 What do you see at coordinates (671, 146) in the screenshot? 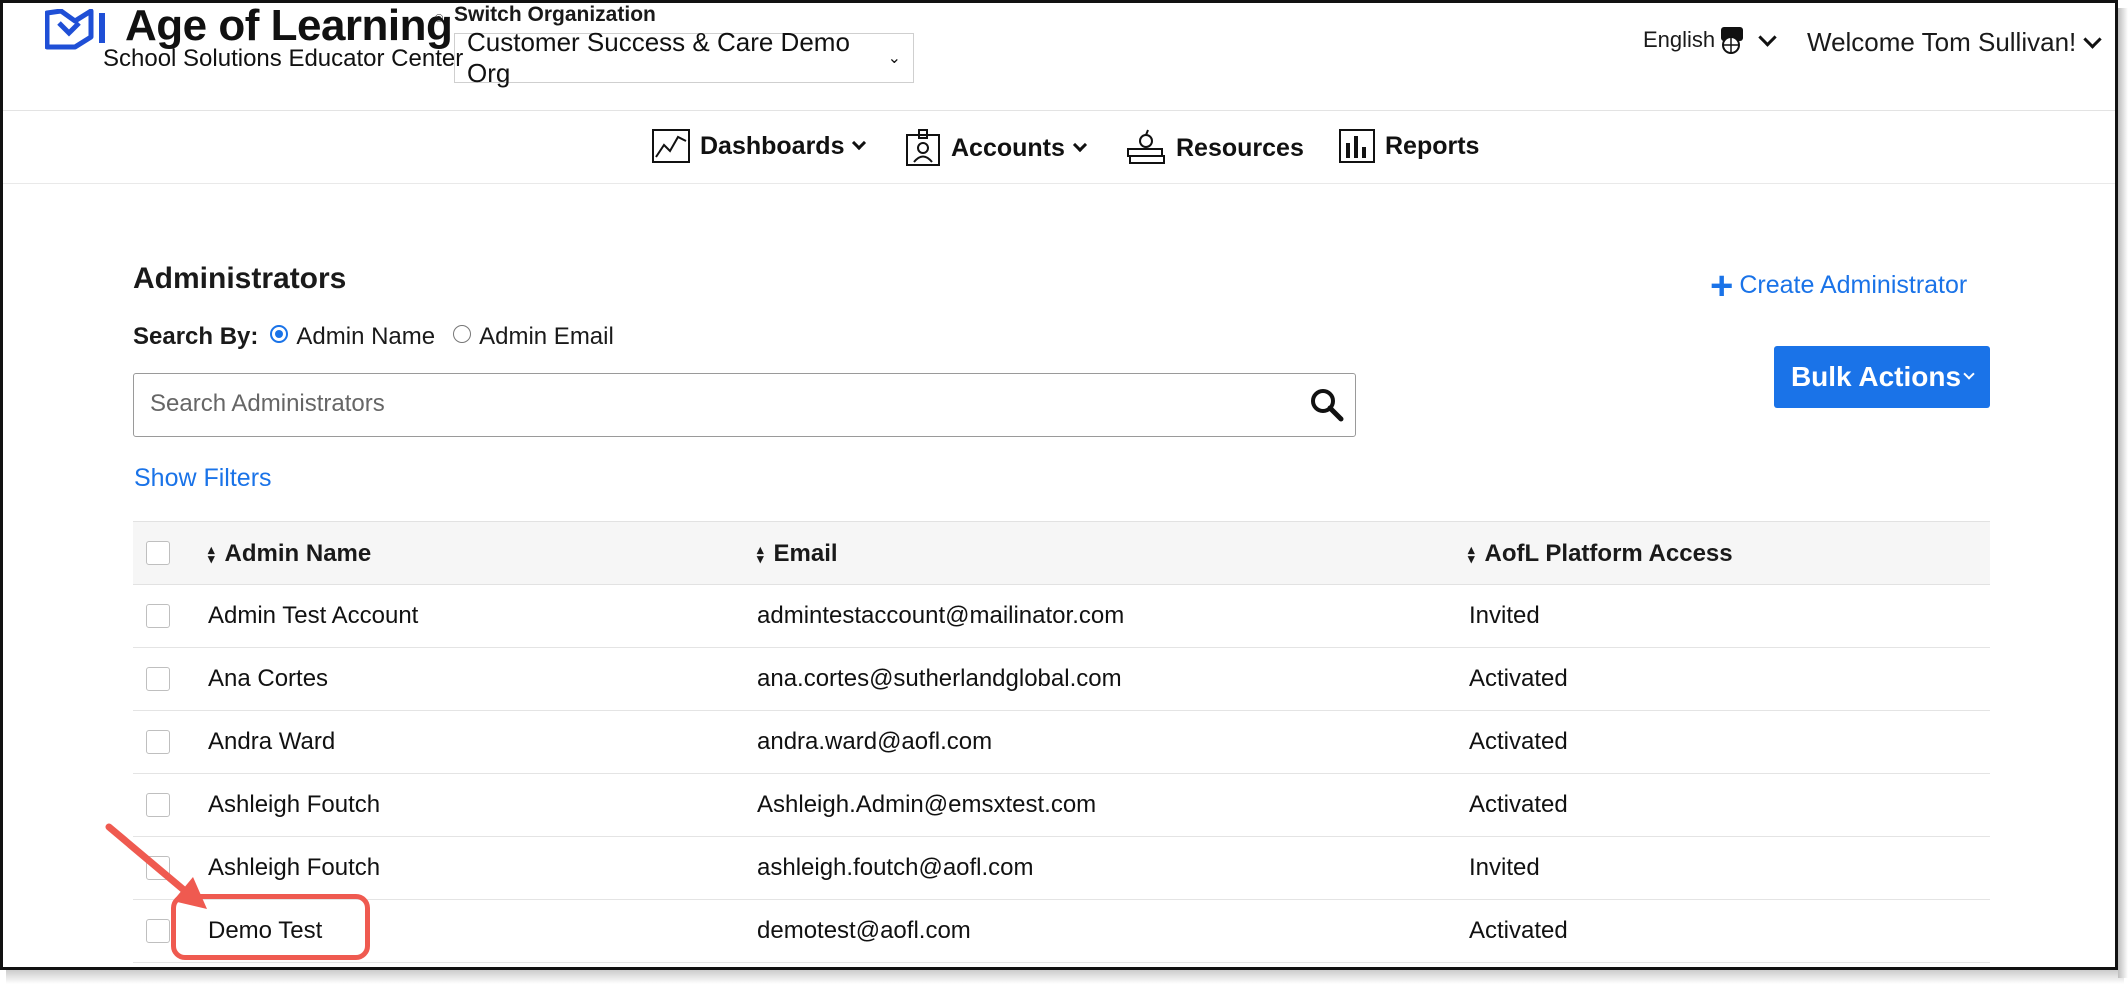
I see `chart-icon` at bounding box center [671, 146].